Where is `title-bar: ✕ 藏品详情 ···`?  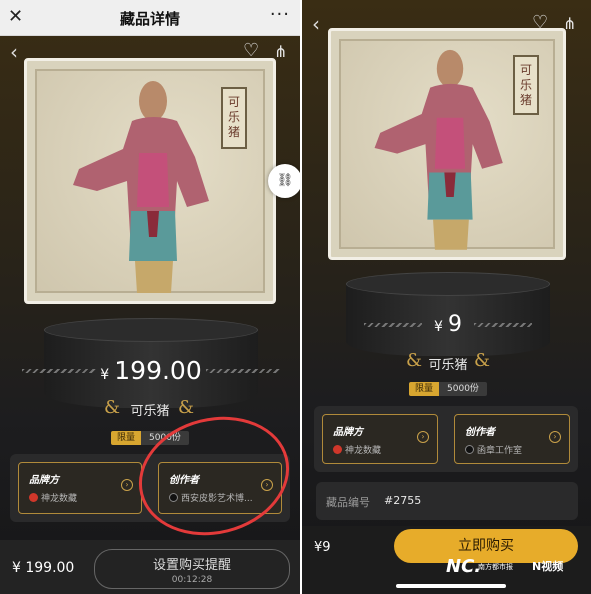 title-bar: ✕ 藏品详情 ··· is located at coordinates (150, 18).